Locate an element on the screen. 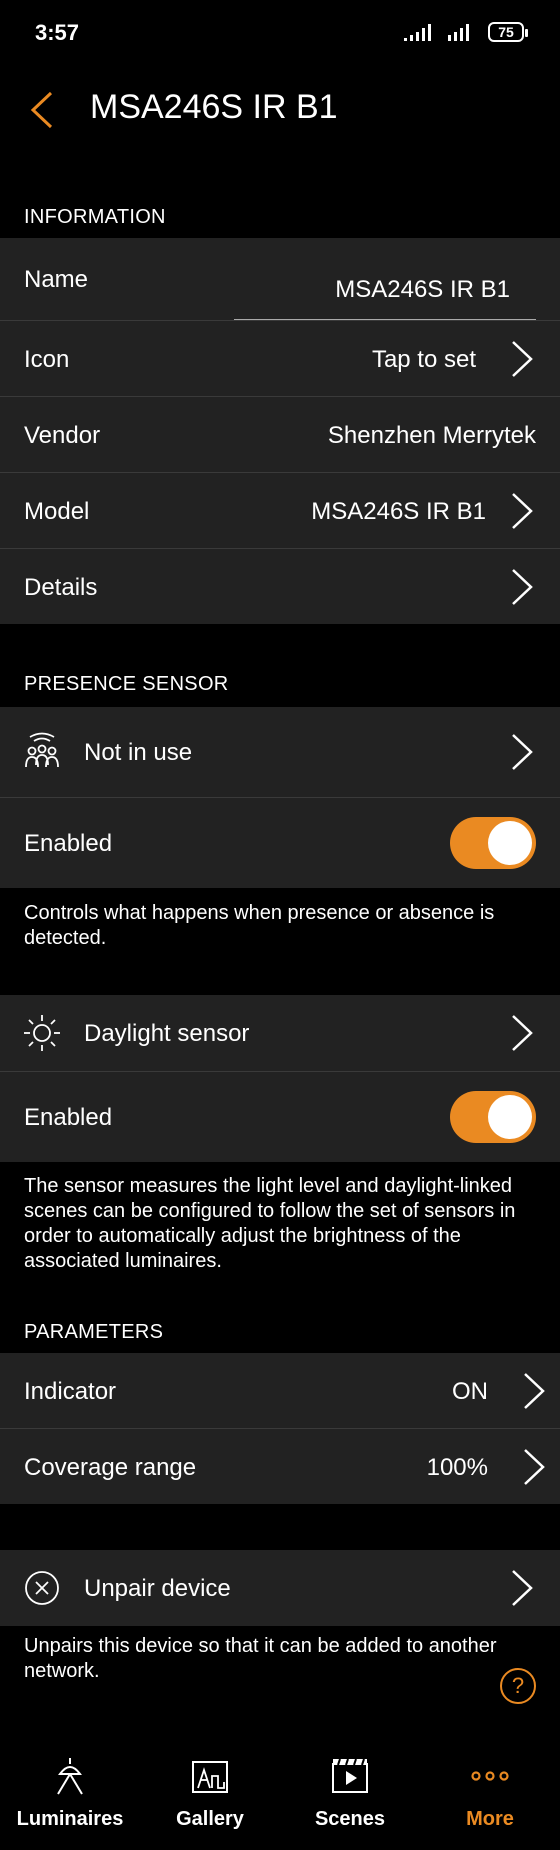 The height and width of the screenshot is (1850, 560). presence-sensor-icon is located at coordinates (42, 750).